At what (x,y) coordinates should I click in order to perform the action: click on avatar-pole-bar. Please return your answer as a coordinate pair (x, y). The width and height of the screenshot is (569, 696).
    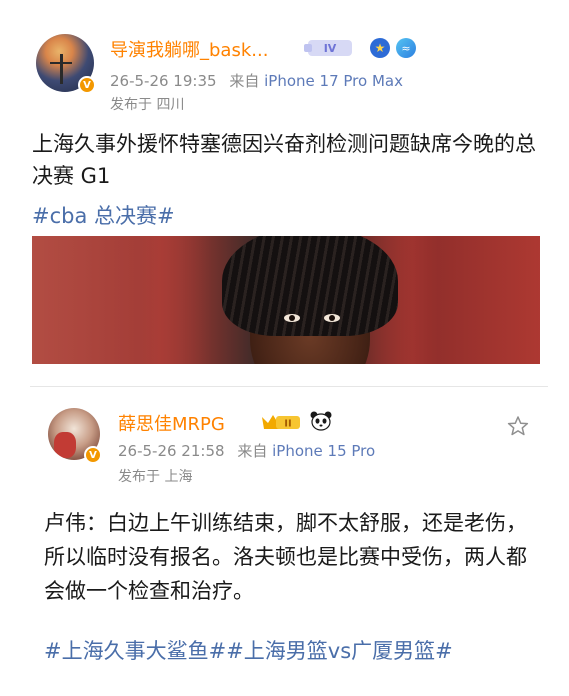
    Looking at the image, I should click on (61, 63).